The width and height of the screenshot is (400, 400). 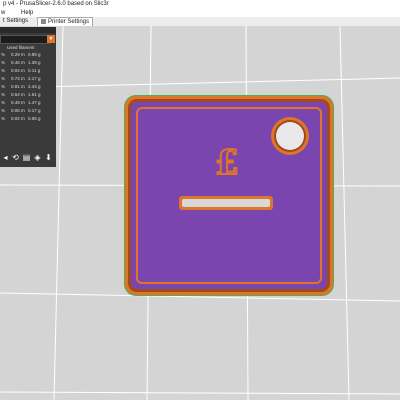 What do you see at coordinates (43, 21) in the screenshot?
I see `printer-icon` at bounding box center [43, 21].